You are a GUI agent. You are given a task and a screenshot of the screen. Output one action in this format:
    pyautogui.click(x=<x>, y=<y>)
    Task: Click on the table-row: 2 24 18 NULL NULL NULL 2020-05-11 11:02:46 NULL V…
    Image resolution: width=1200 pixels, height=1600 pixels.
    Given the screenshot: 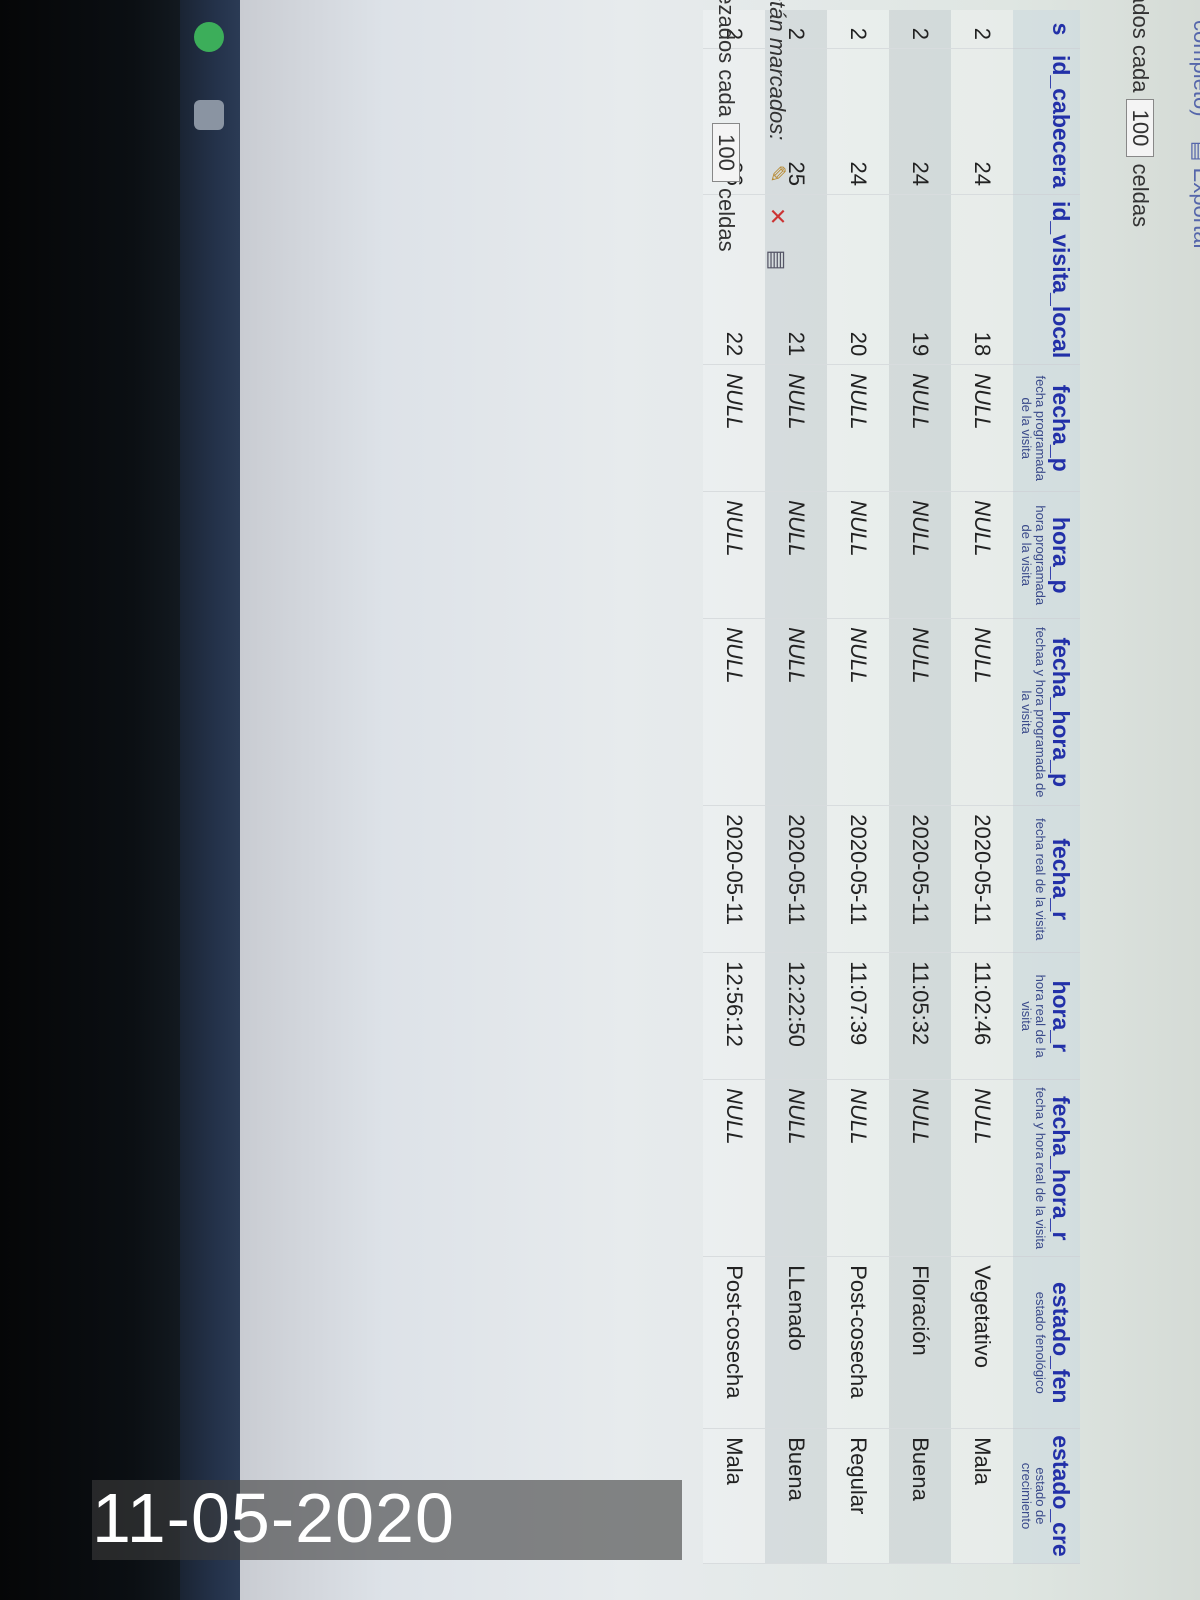 What is the action you would take?
    pyautogui.click(x=982, y=787)
    